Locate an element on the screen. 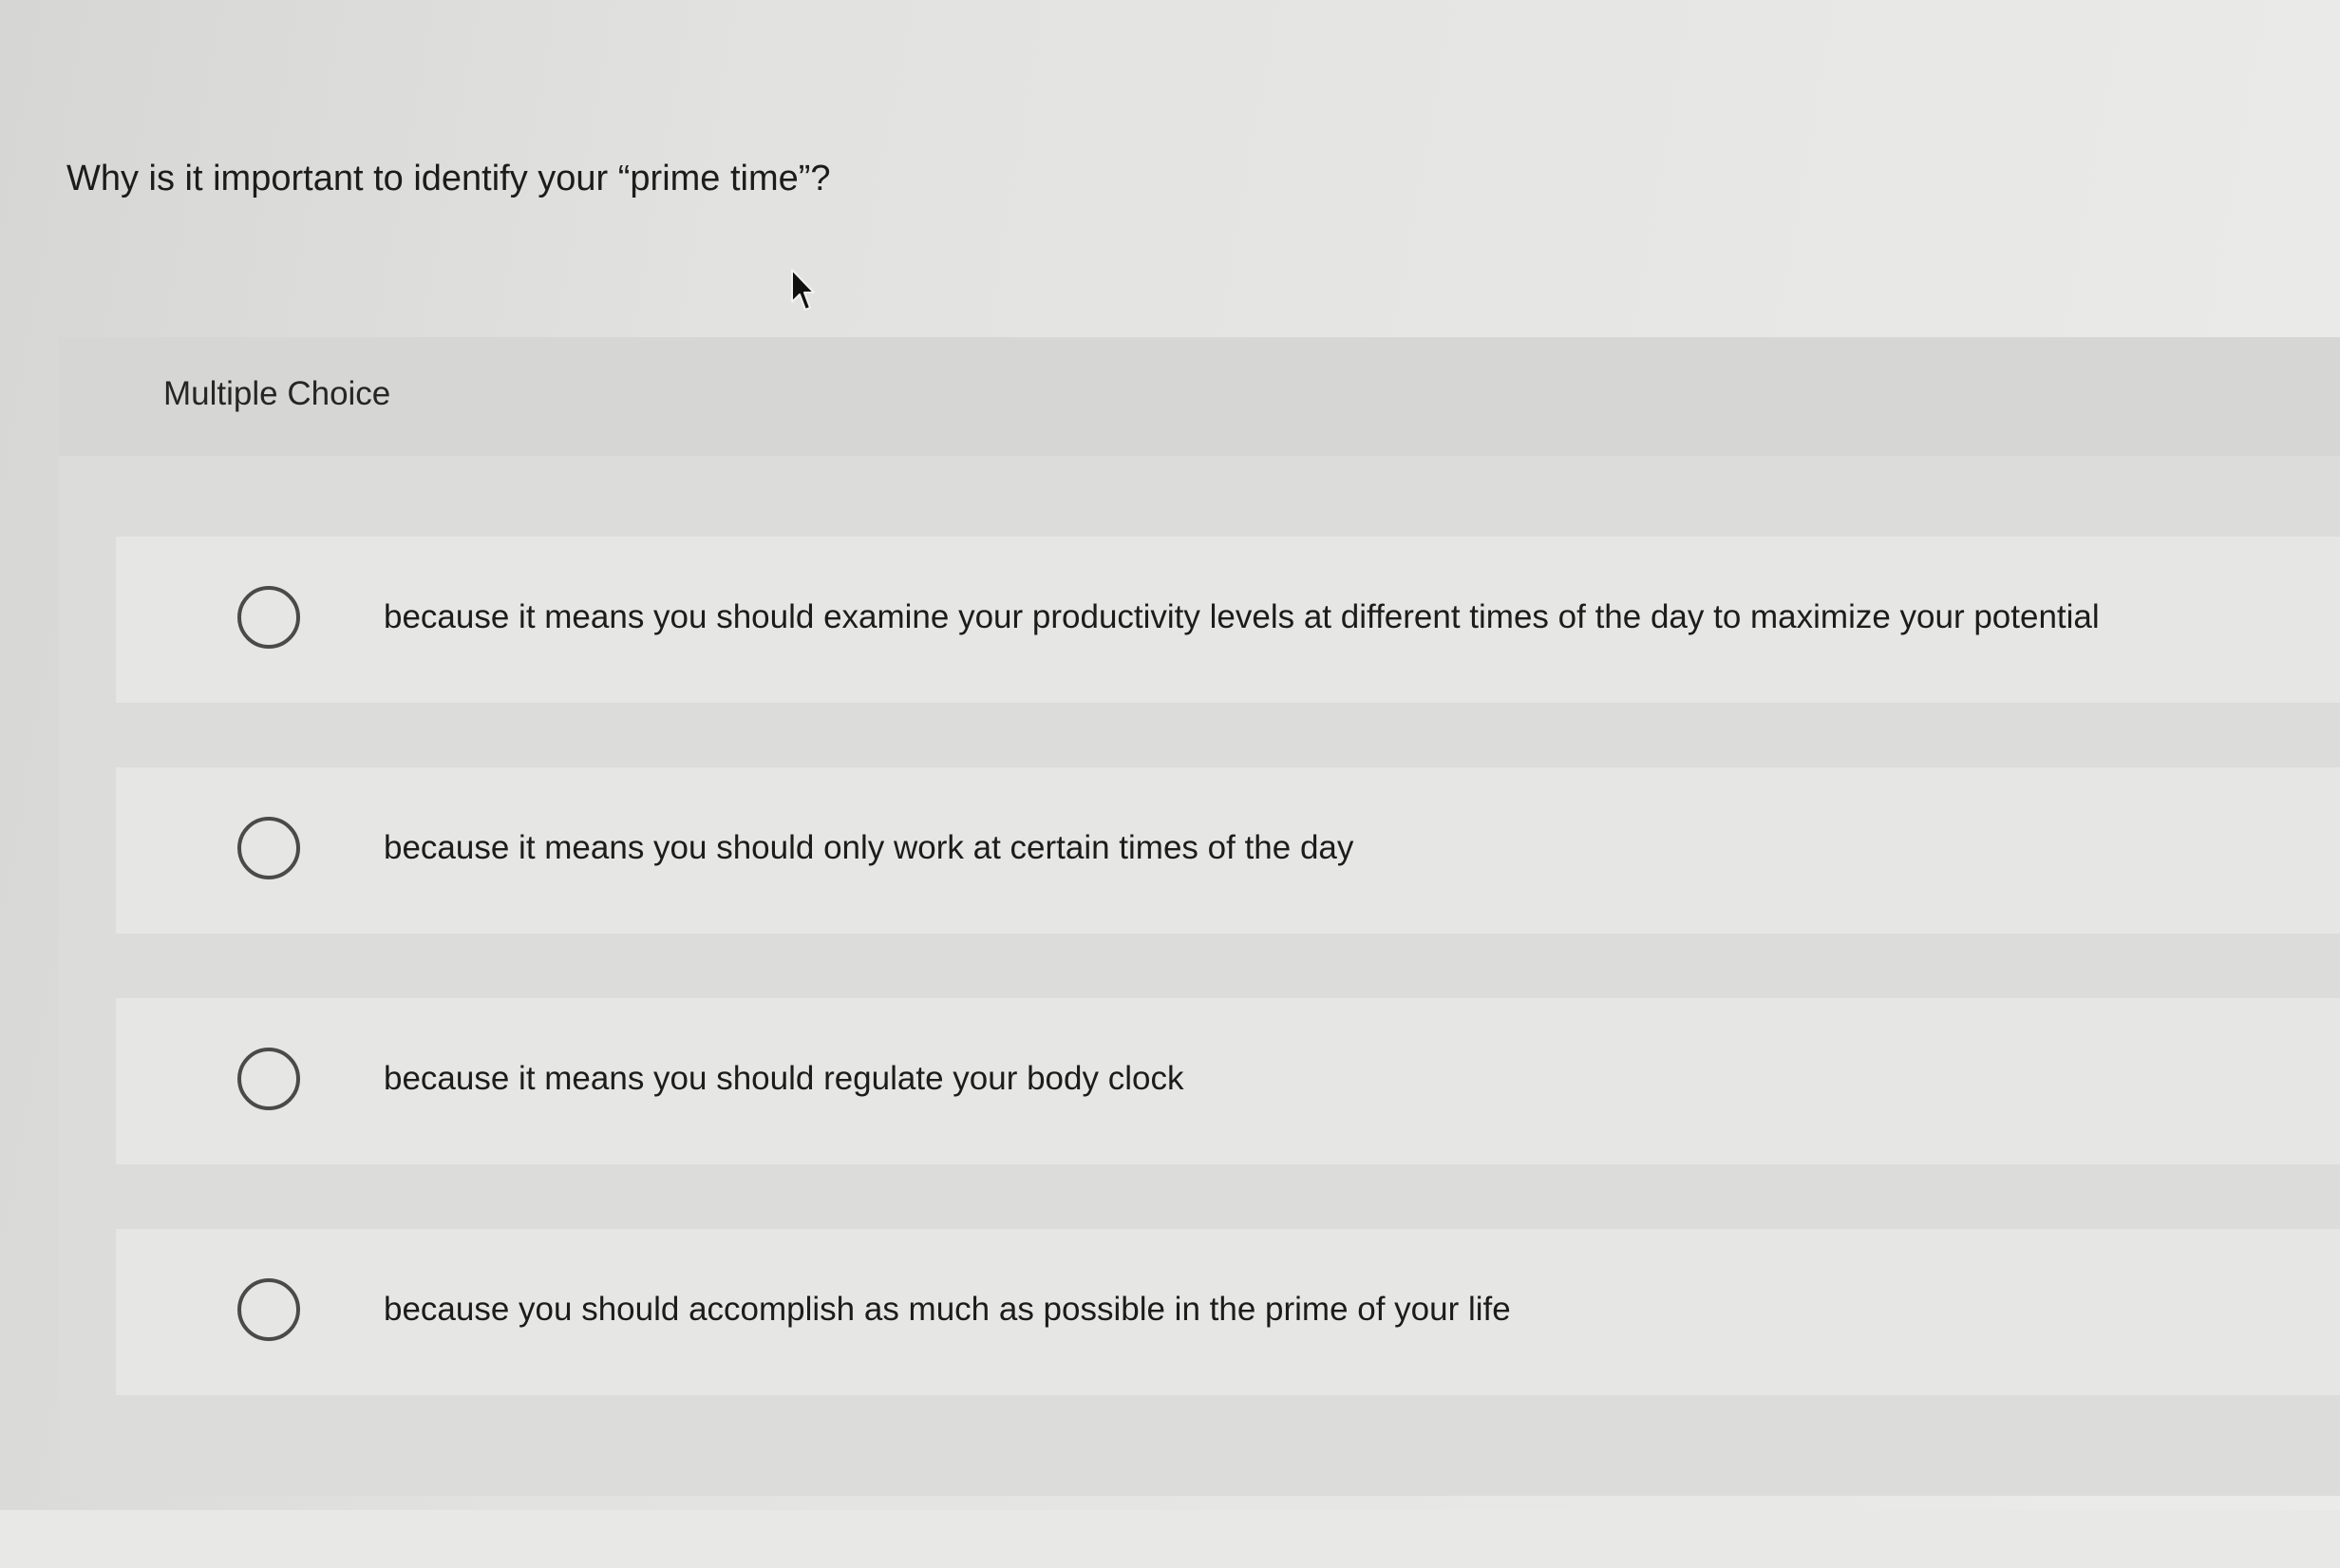 This screenshot has width=2340, height=1568. page-footer-area is located at coordinates (1170, 1539).